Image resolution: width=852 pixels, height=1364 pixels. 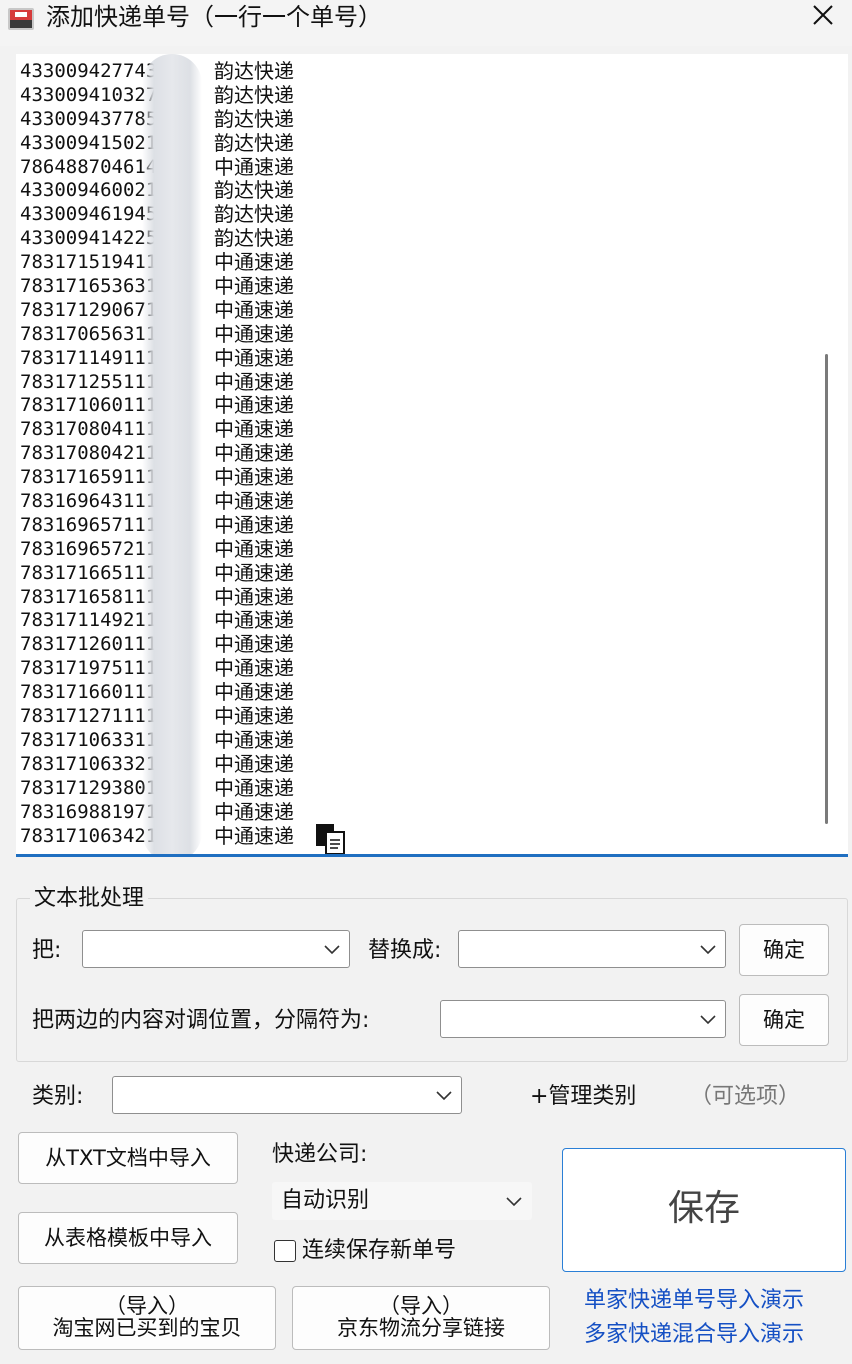 I want to click on tracking-number: 433009415021, so click(x=89, y=142).